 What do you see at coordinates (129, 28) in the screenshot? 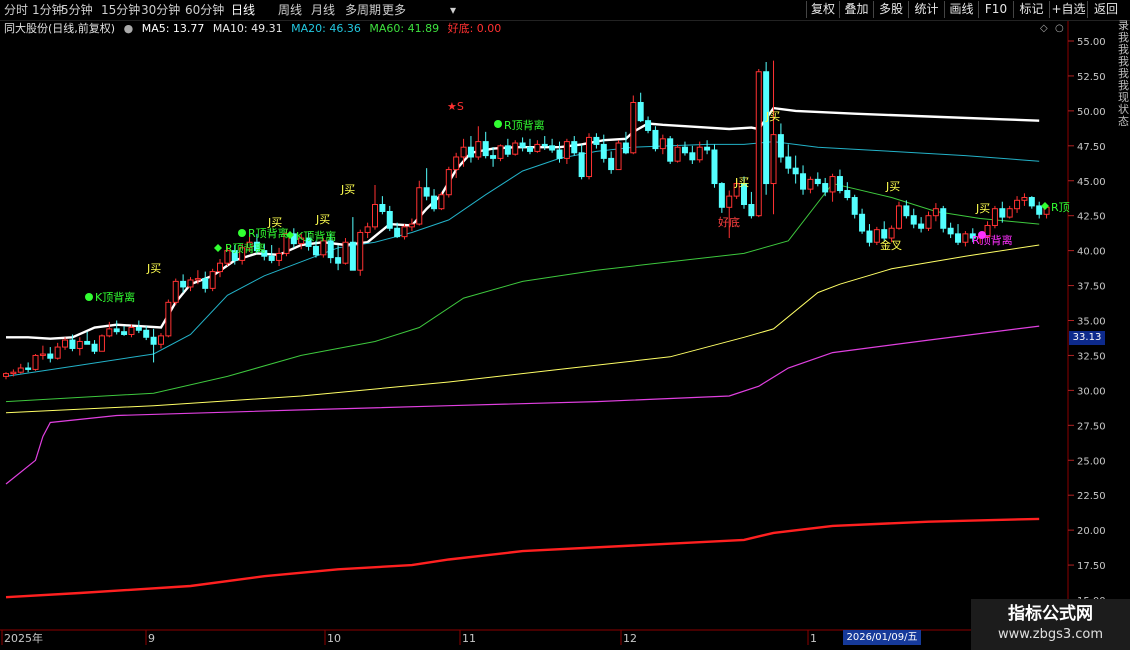
I see `settings-icon: ●` at bounding box center [129, 28].